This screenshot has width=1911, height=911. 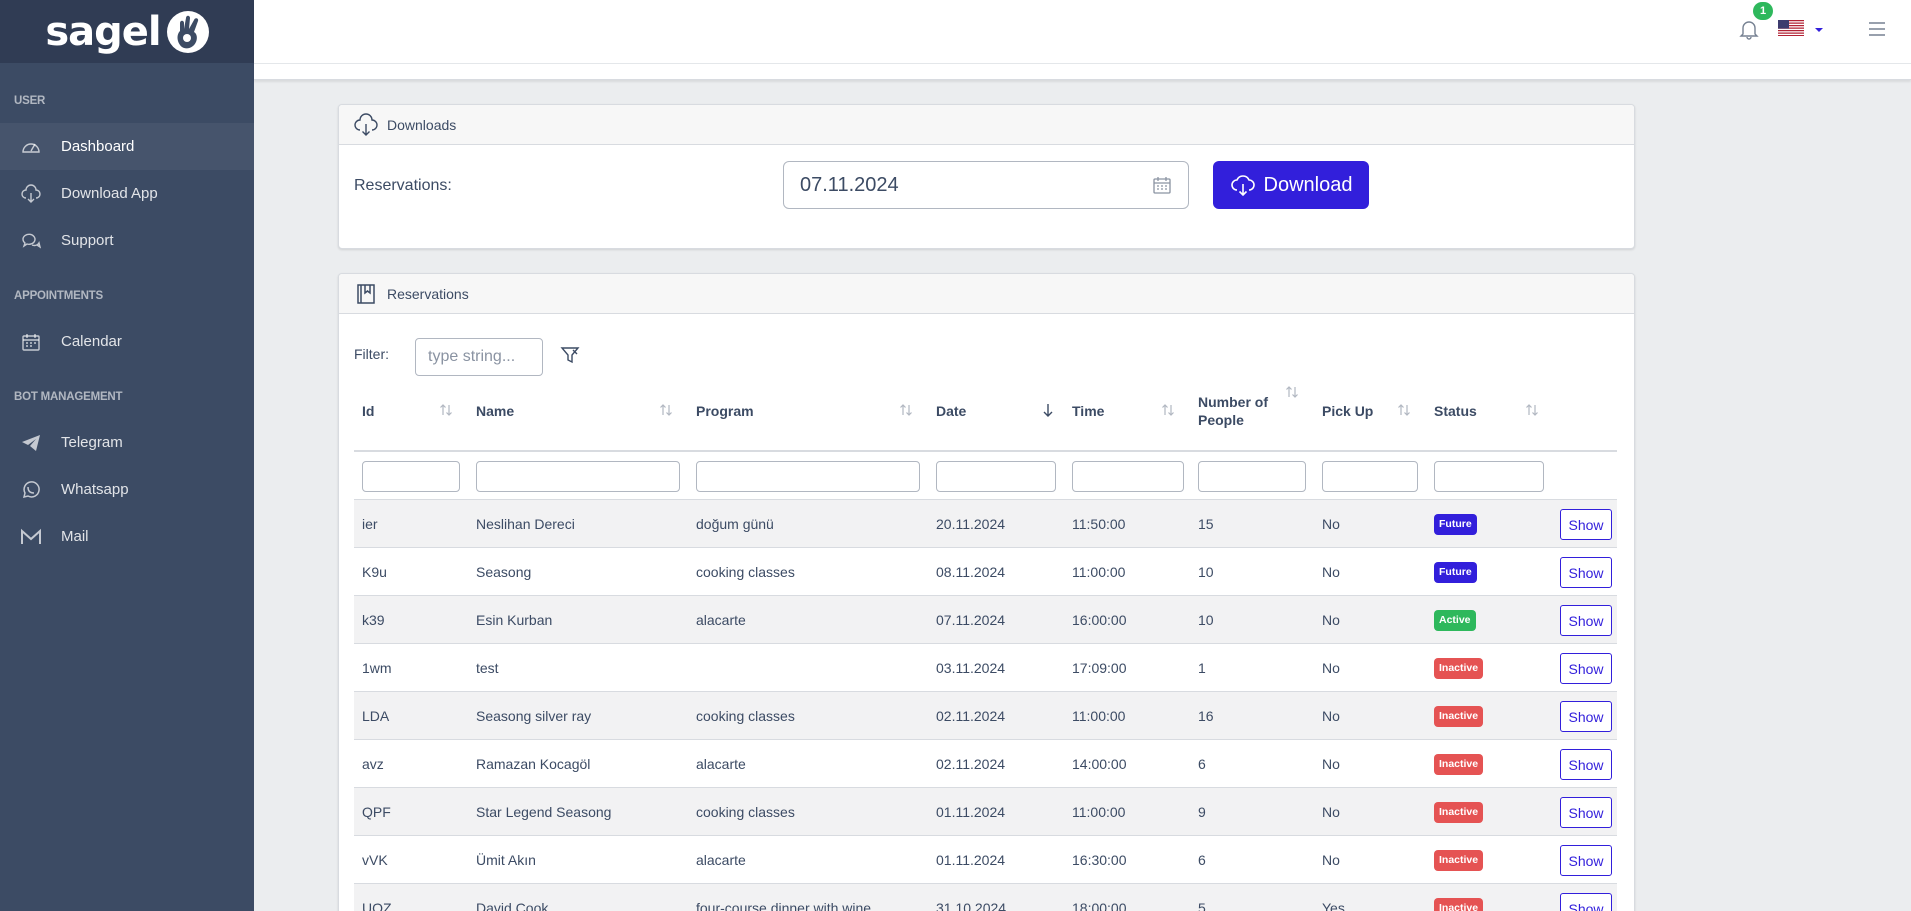 What do you see at coordinates (986, 185) in the screenshot?
I see `reservation-date-input: 07.11.2024` at bounding box center [986, 185].